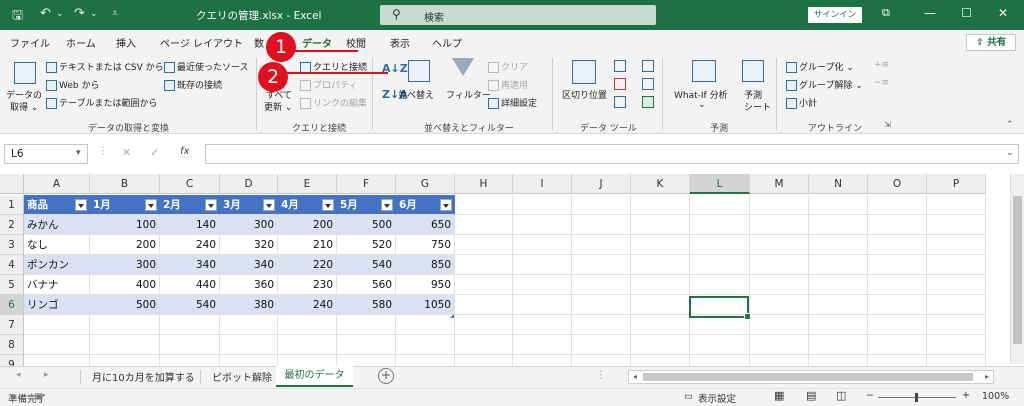  Describe the element at coordinates (46, 375) in the screenshot. I see `sheet-scroll-right-icon: ▸` at that location.